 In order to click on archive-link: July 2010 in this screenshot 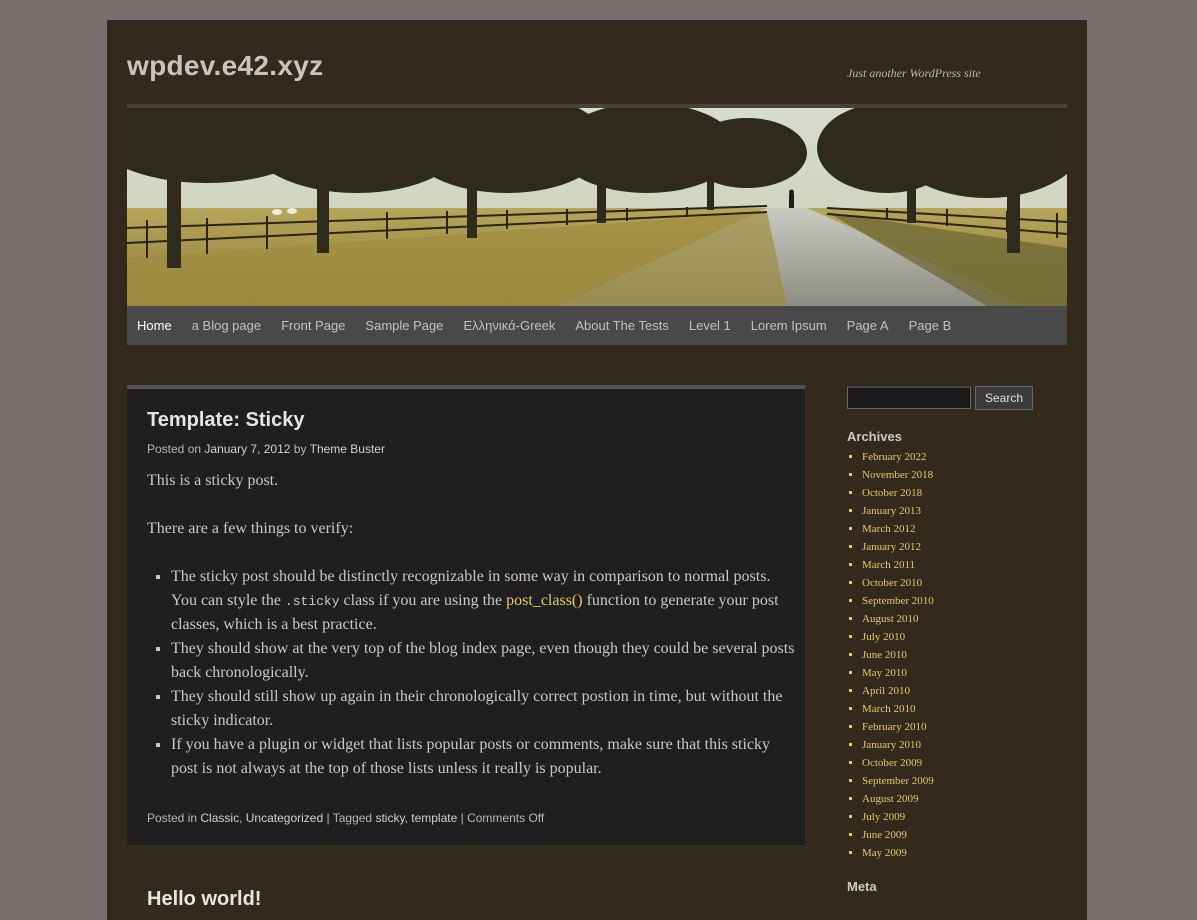, I will do `click(883, 637)`.